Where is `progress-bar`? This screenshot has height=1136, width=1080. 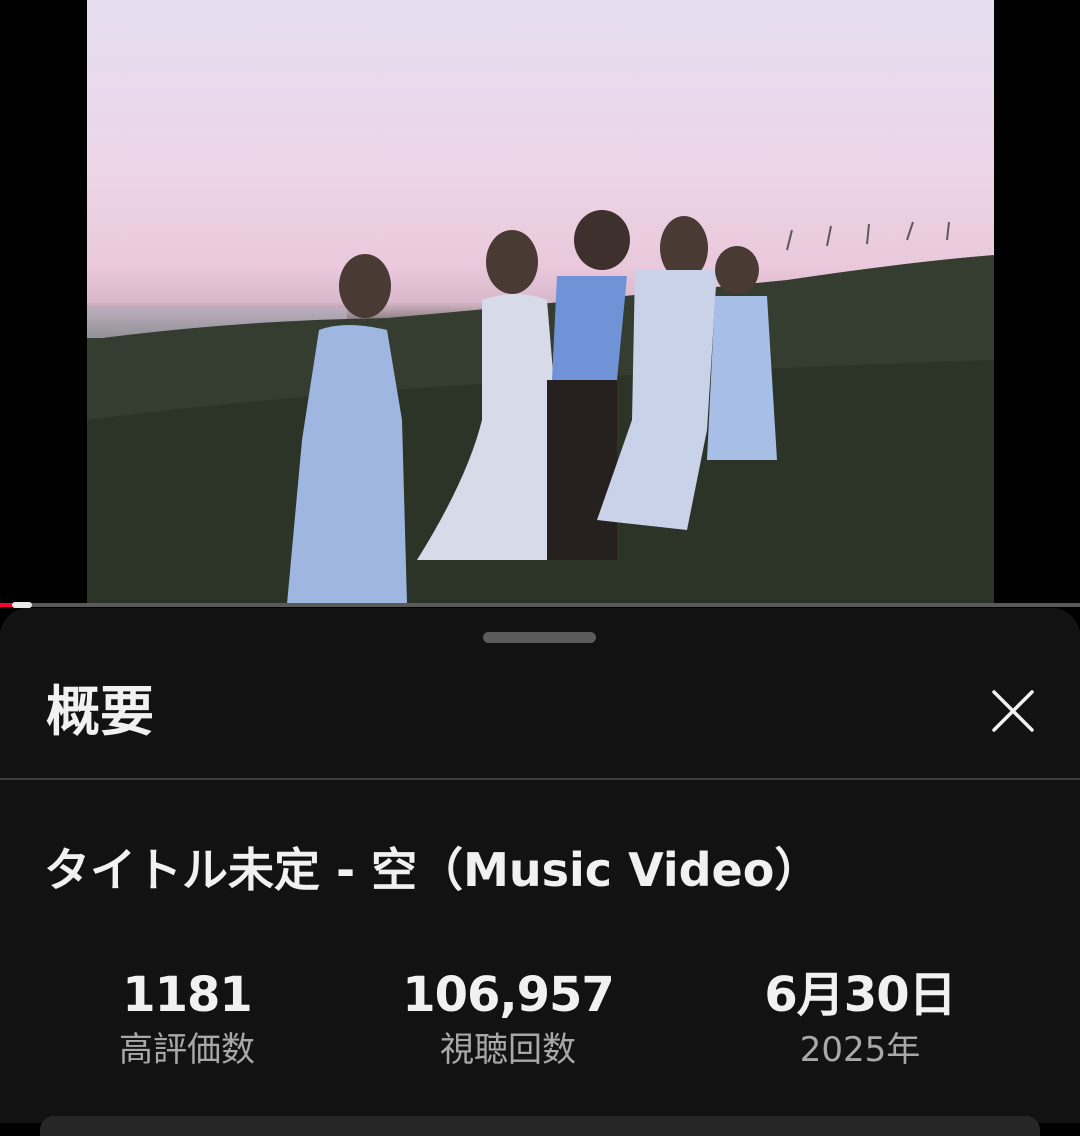 progress-bar is located at coordinates (540, 605).